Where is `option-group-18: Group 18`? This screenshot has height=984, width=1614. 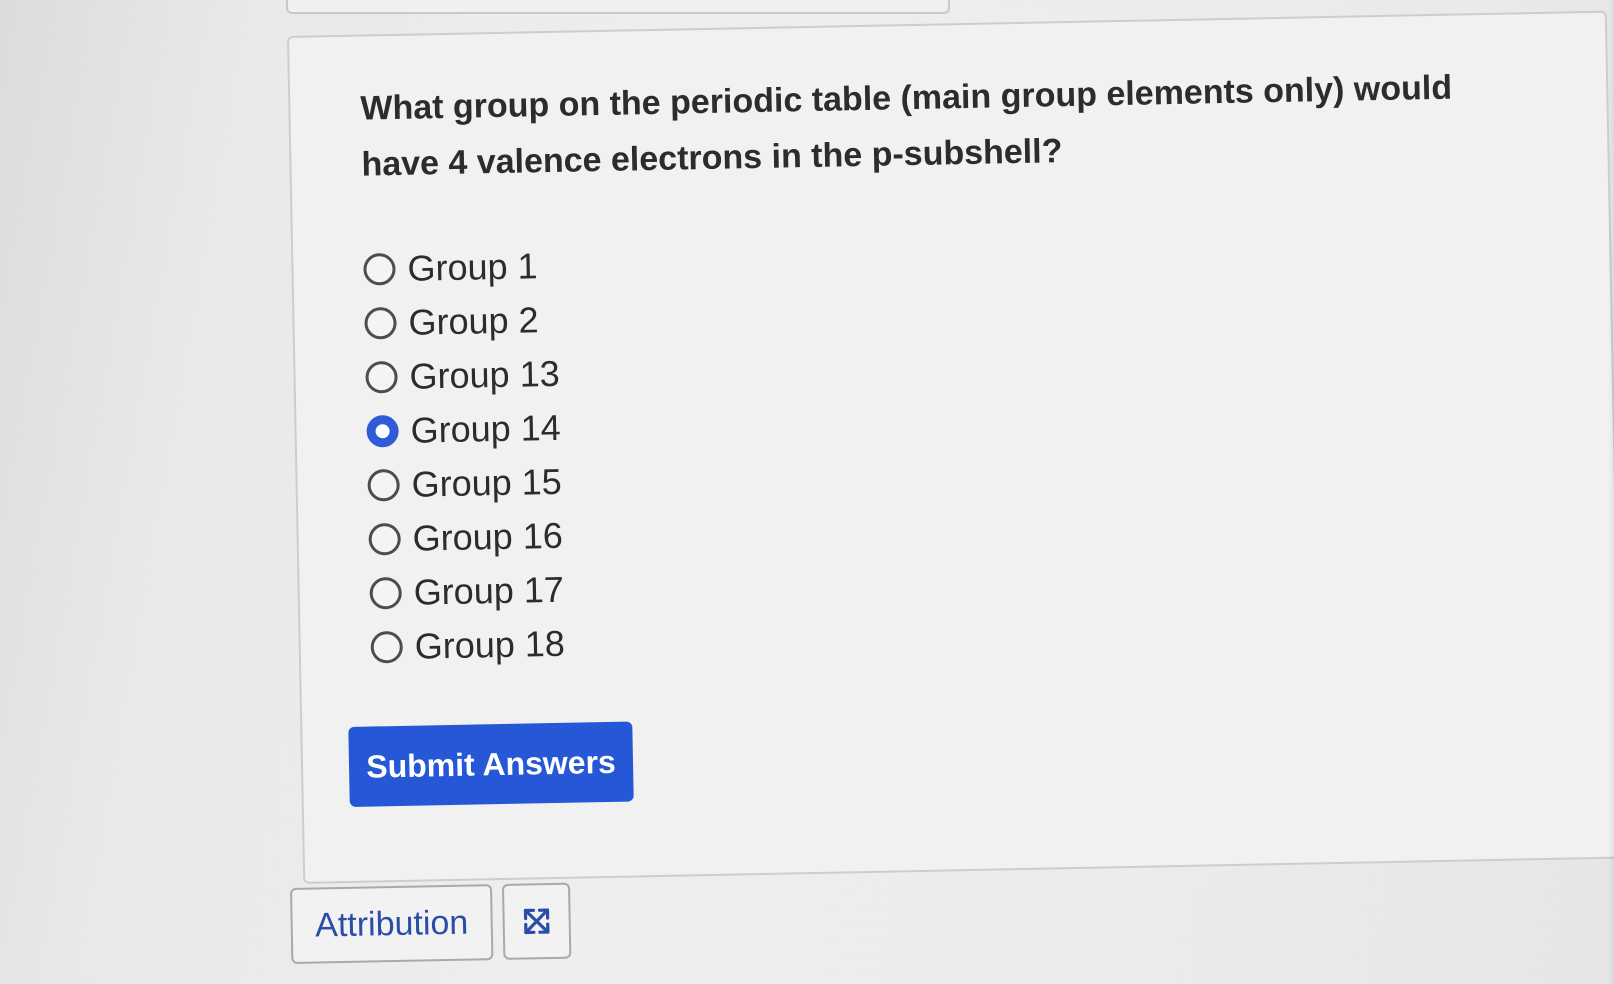 option-group-18: Group 18 is located at coordinates (467, 646).